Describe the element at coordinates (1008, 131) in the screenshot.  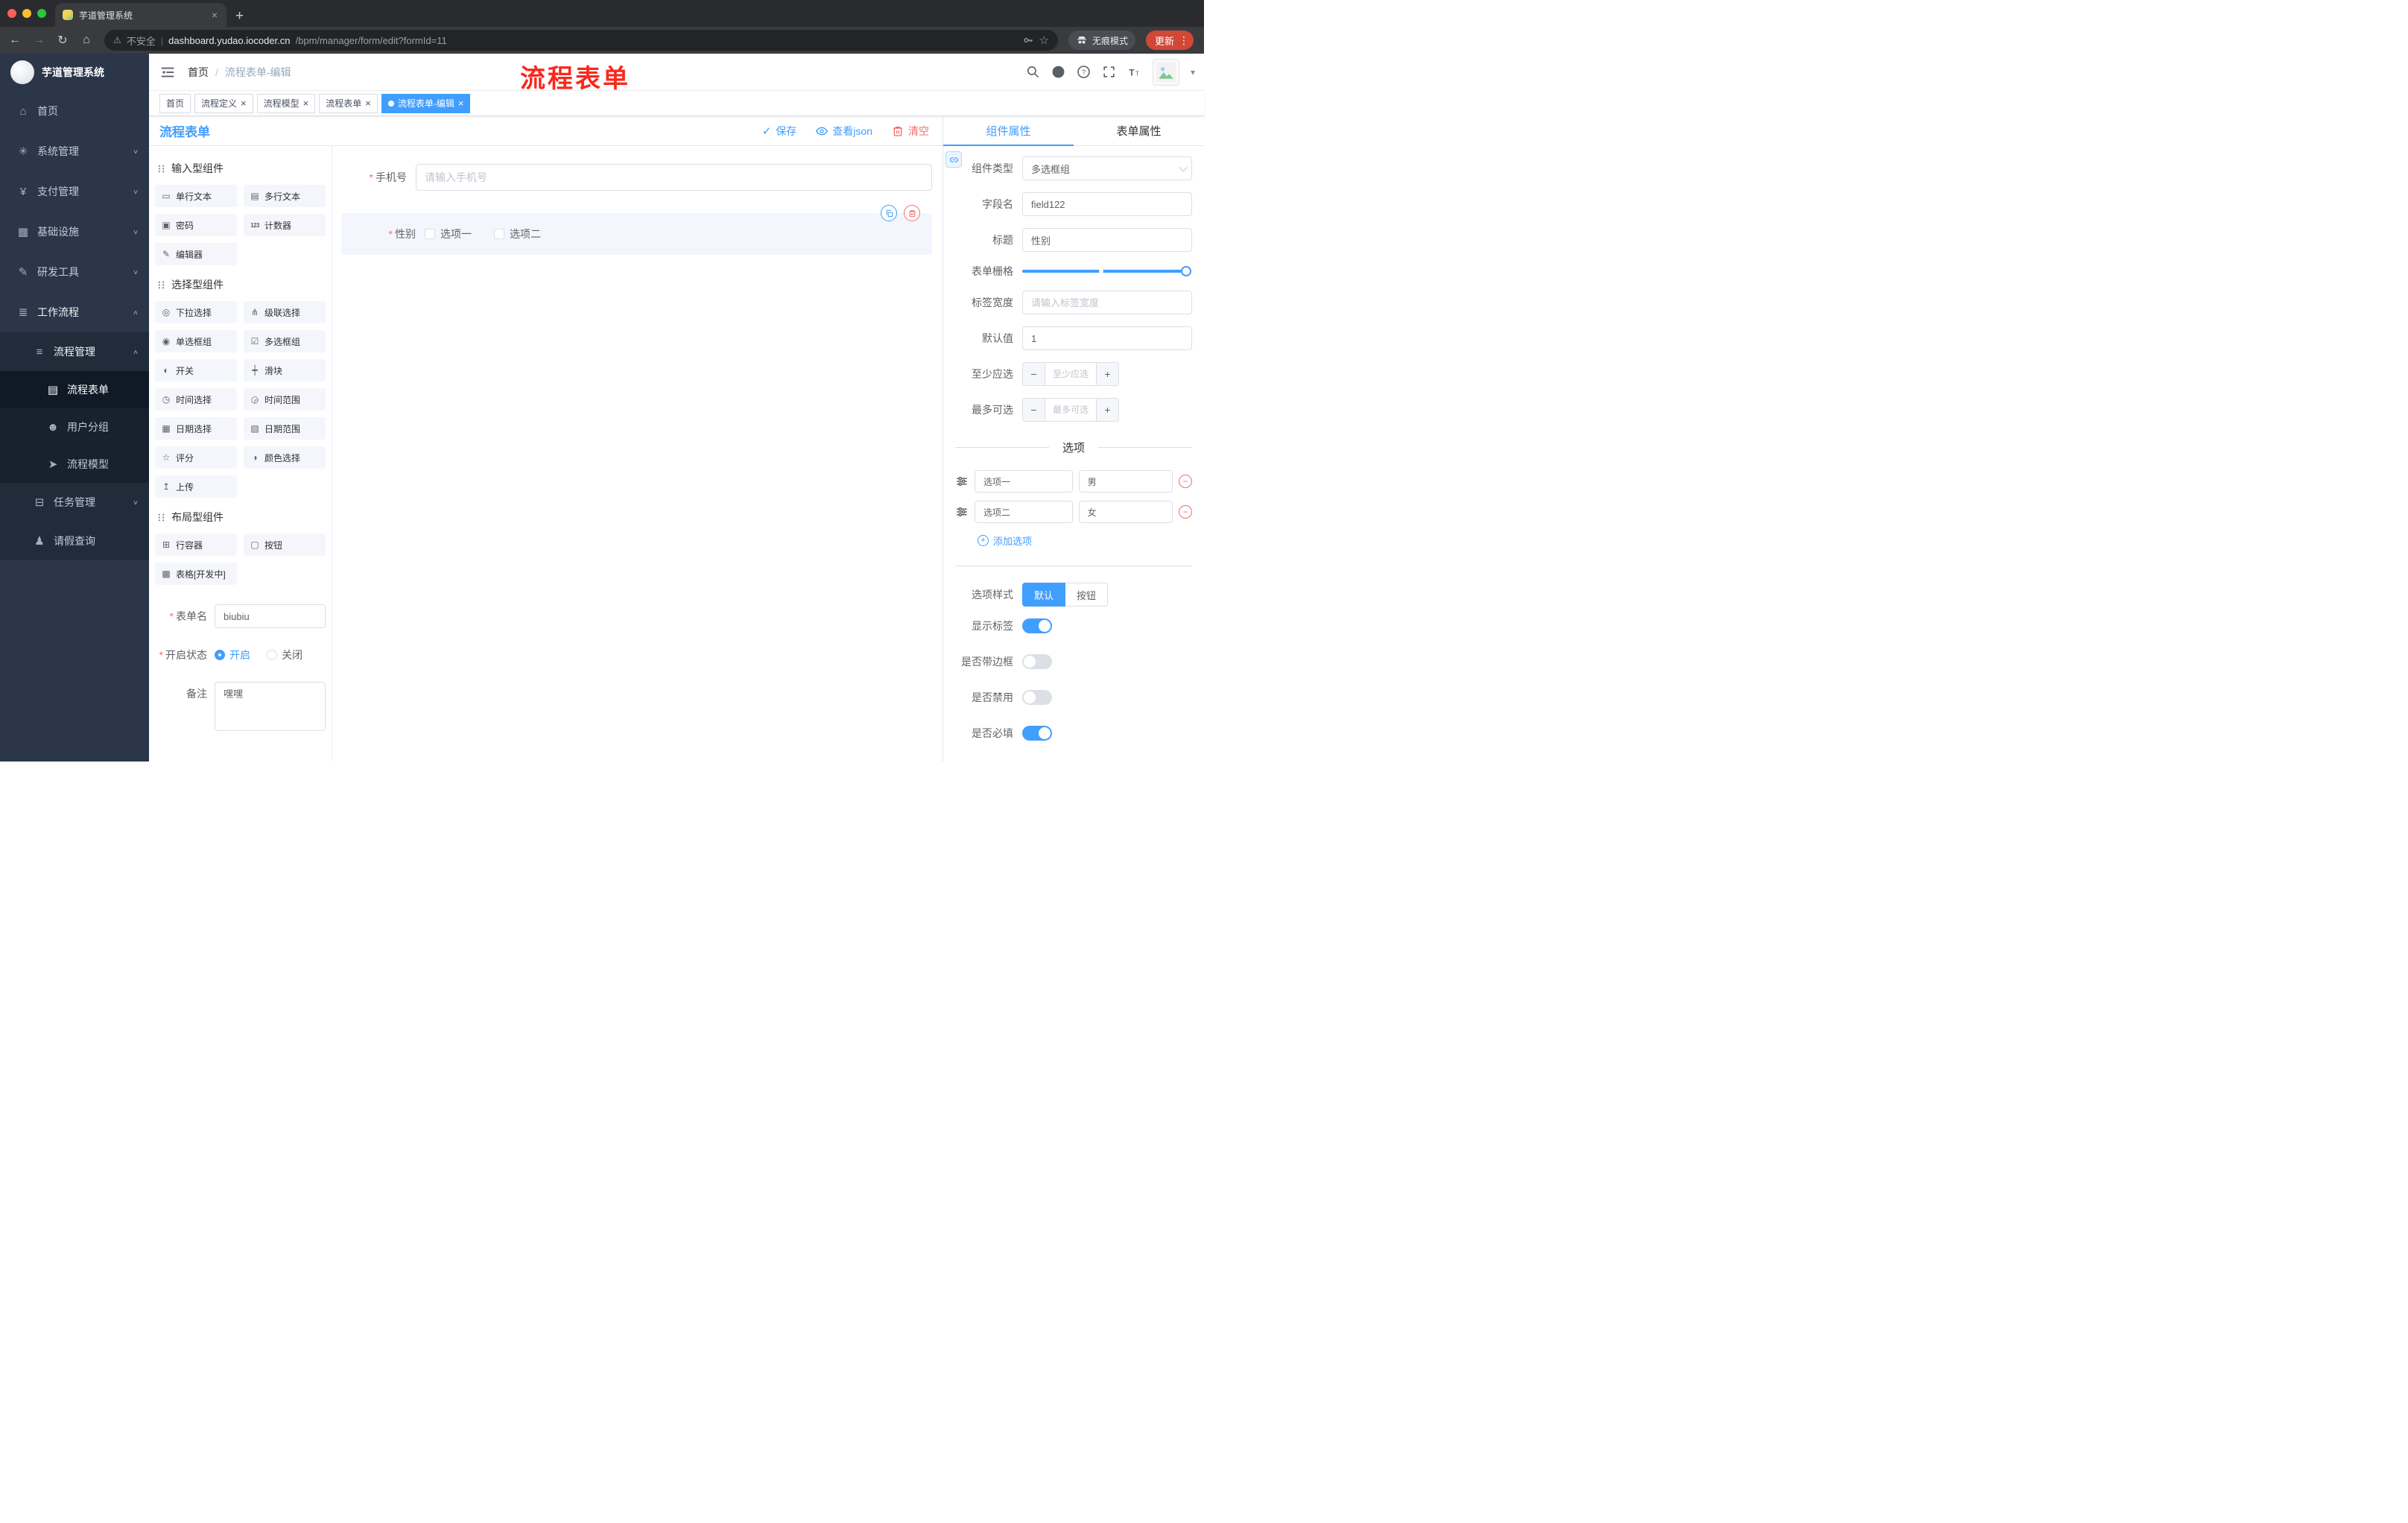
I see `tab-component-props: 组件属性` at that location.